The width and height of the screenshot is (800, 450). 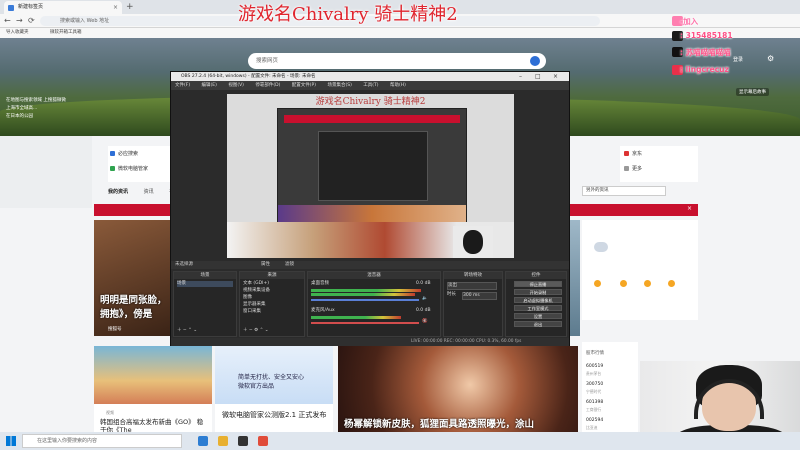 What do you see at coordinates (689, 21) in the screenshot?
I see `social-line: -加入` at bounding box center [689, 21].